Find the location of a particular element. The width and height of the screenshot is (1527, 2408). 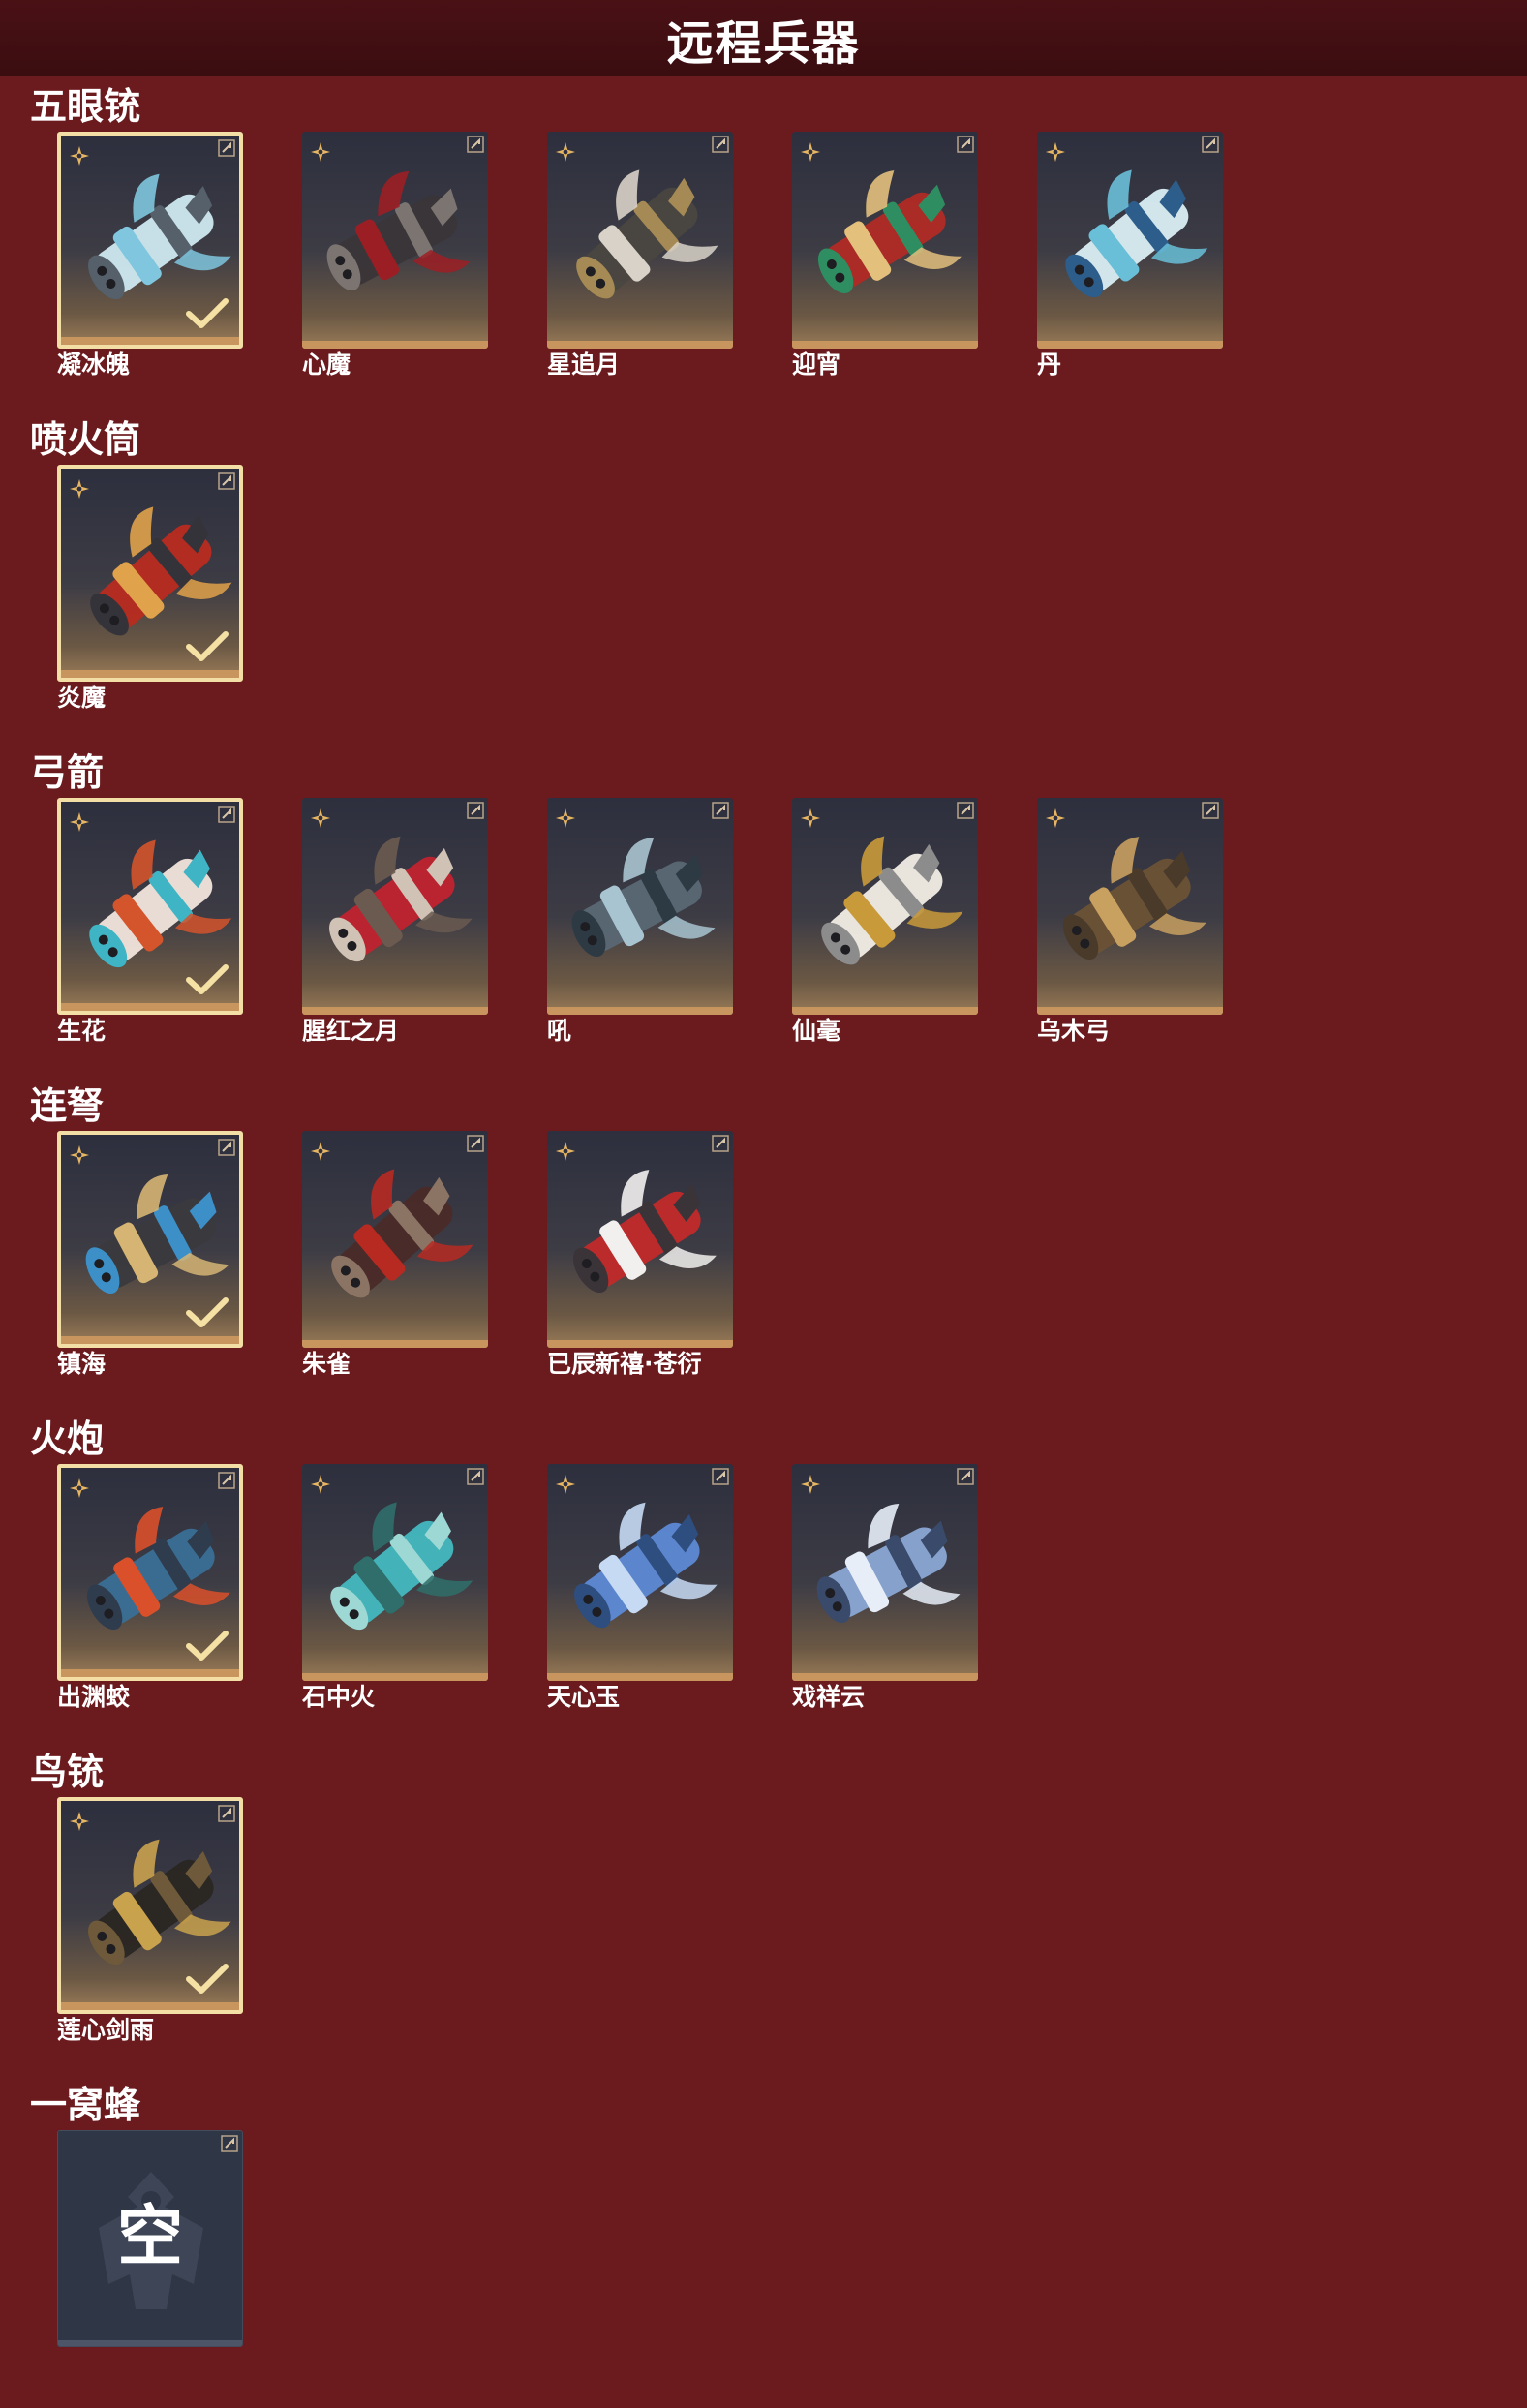

weapon-item: 丹 is located at coordinates (1130, 256).